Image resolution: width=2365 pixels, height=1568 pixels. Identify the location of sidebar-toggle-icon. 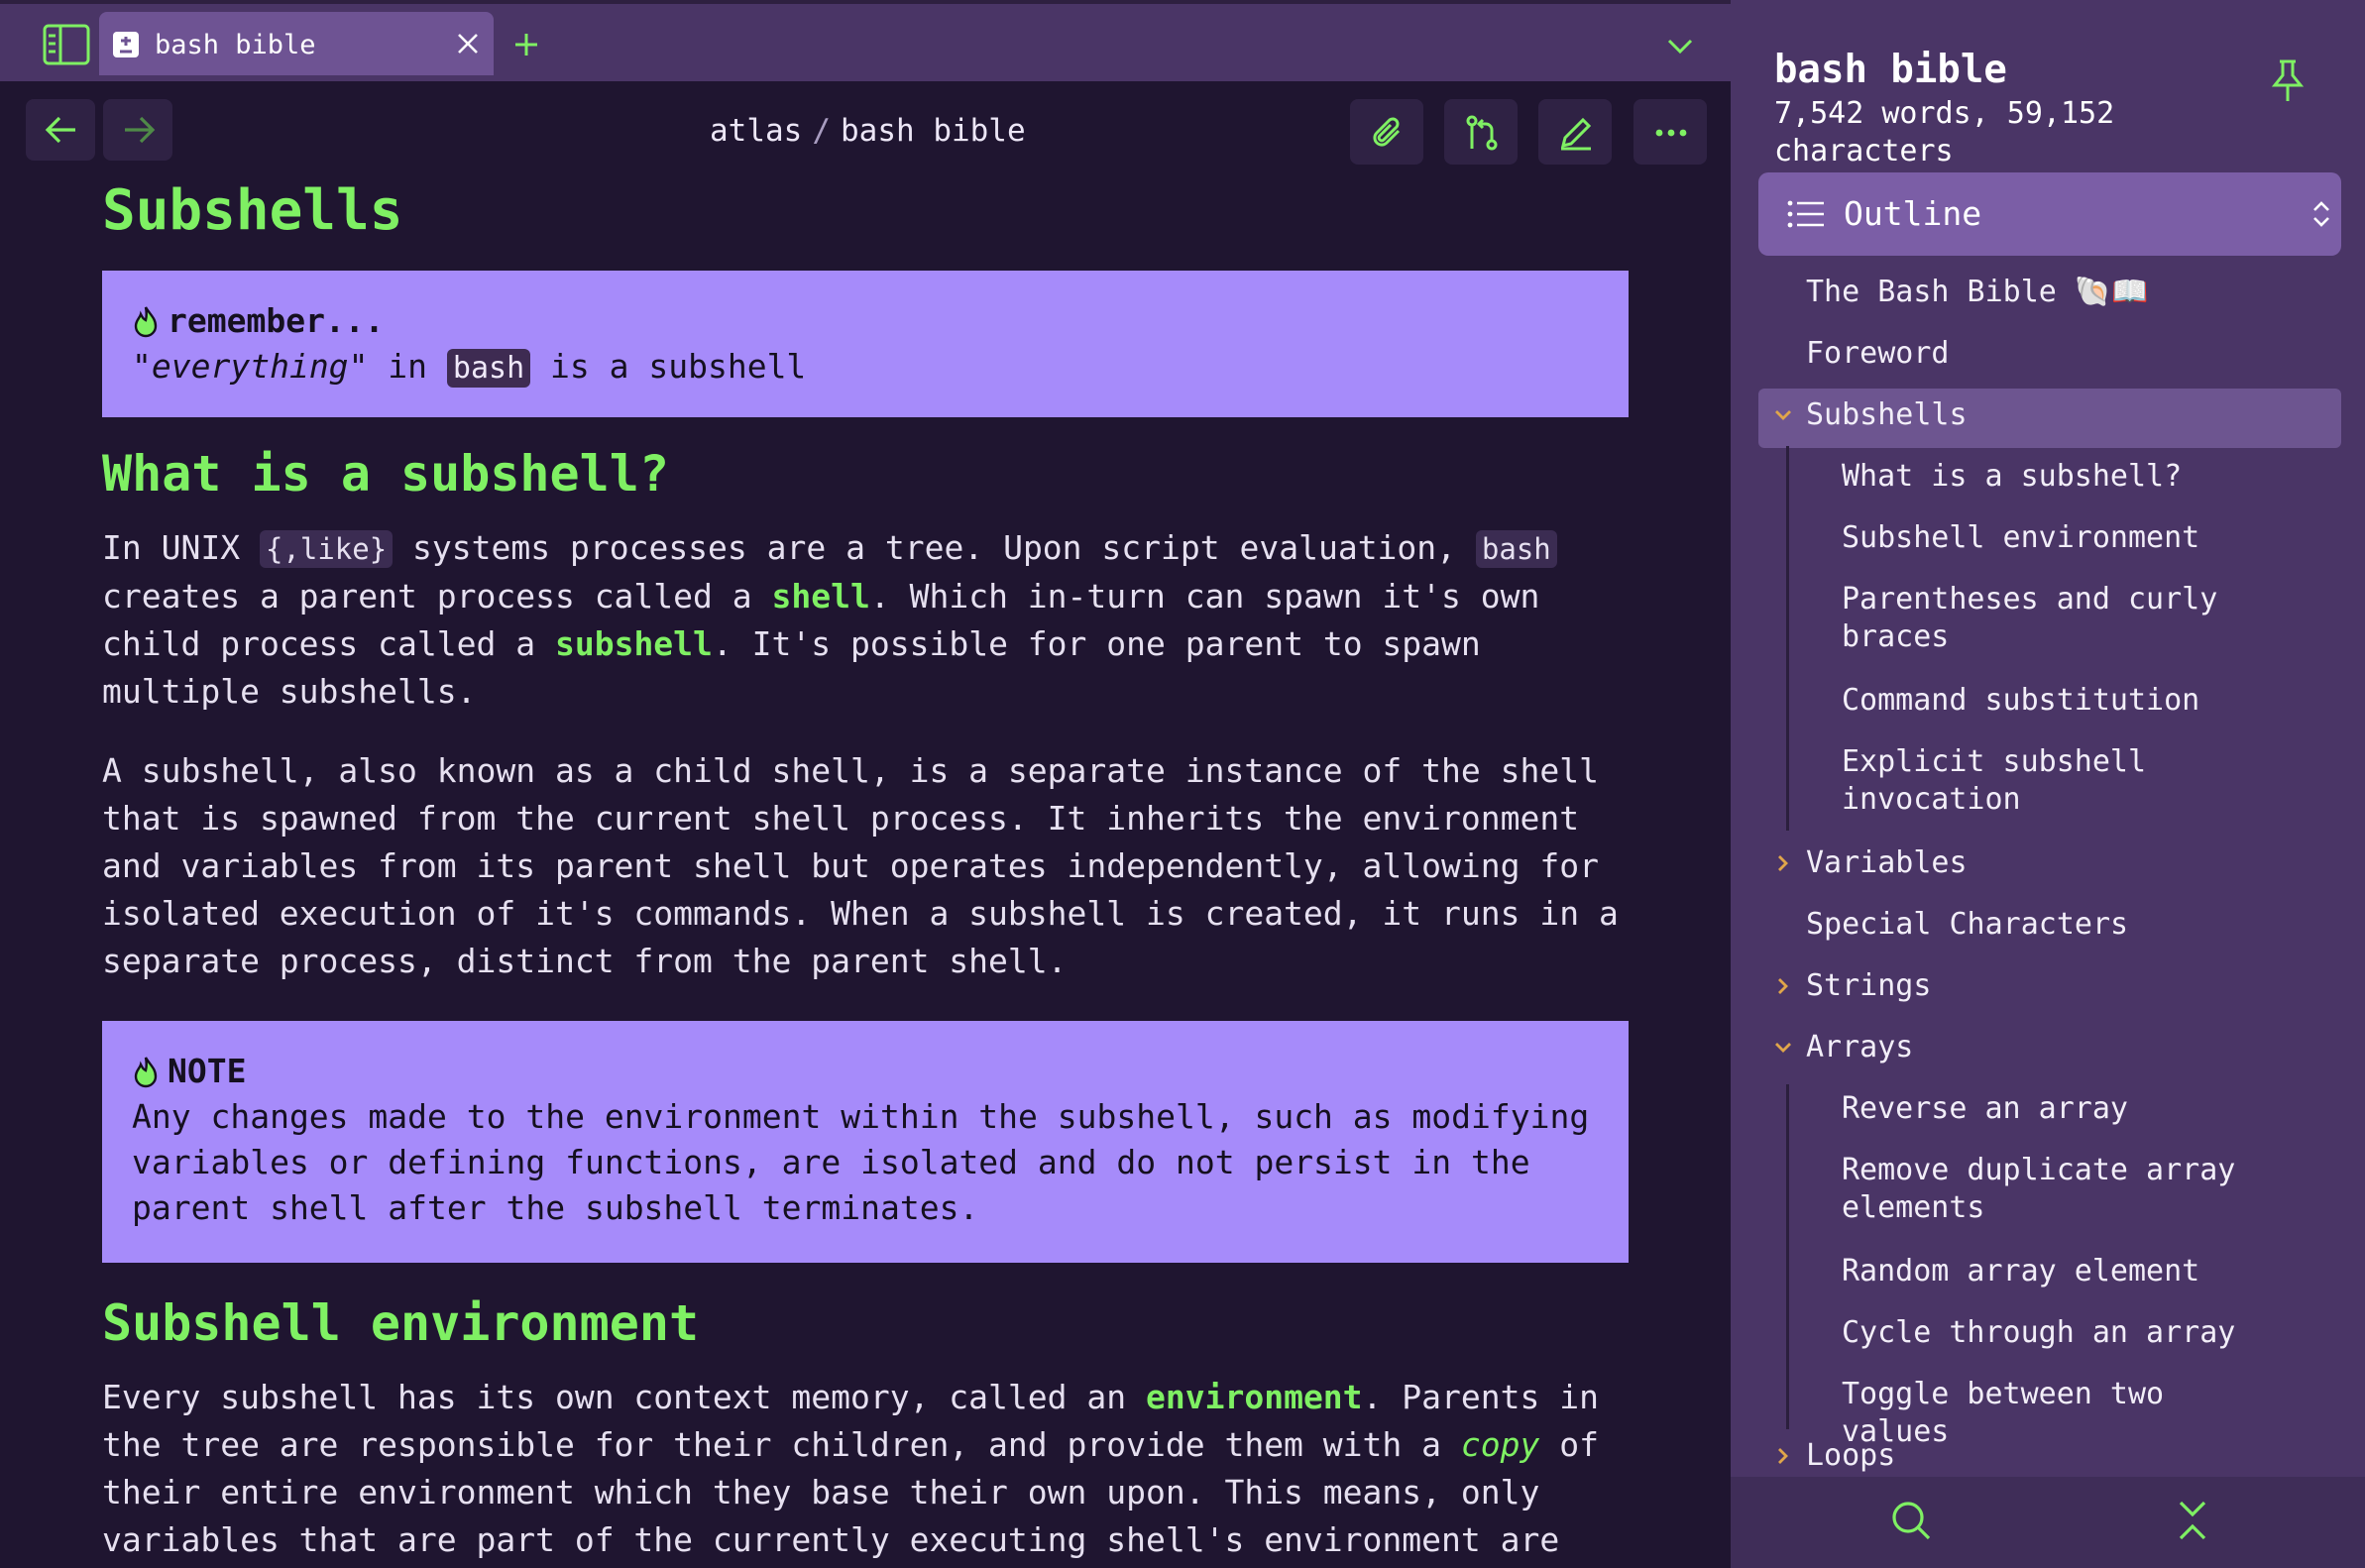
(66, 45).